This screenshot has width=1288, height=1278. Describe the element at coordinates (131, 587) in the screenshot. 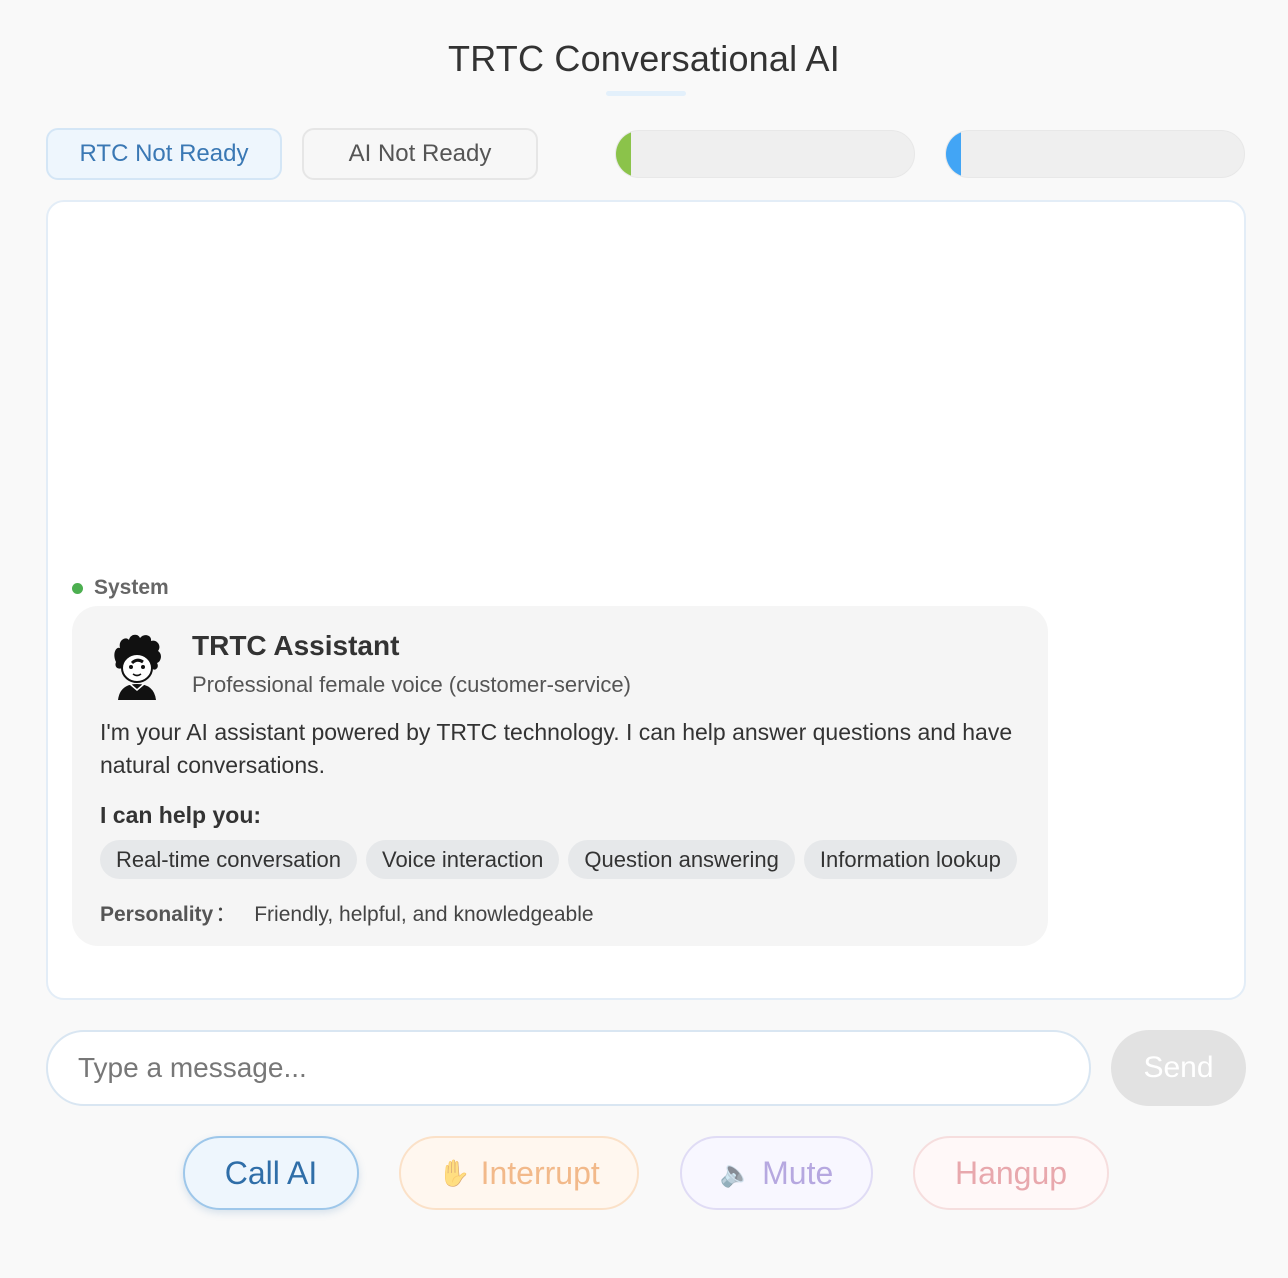

I see `sender-name: System` at that location.